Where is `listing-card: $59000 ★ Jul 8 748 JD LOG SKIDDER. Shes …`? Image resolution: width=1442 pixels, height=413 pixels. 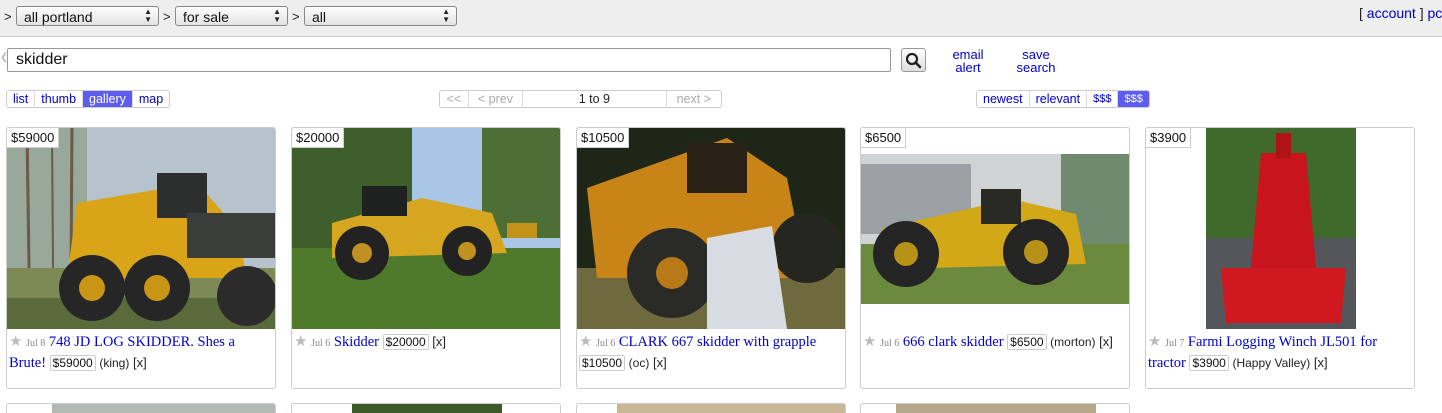
listing-card: $59000 ★ Jul 8 748 JD LOG SKIDDER. Shes … is located at coordinates (141, 258).